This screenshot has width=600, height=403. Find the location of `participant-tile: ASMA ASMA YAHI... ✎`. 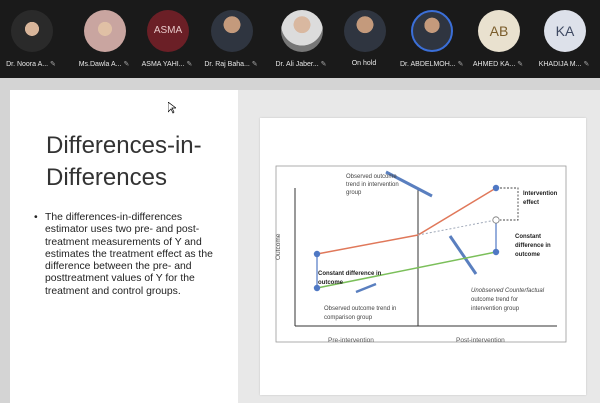

participant-tile: ASMA ASMA YAHI... ✎ is located at coordinates (167, 39).